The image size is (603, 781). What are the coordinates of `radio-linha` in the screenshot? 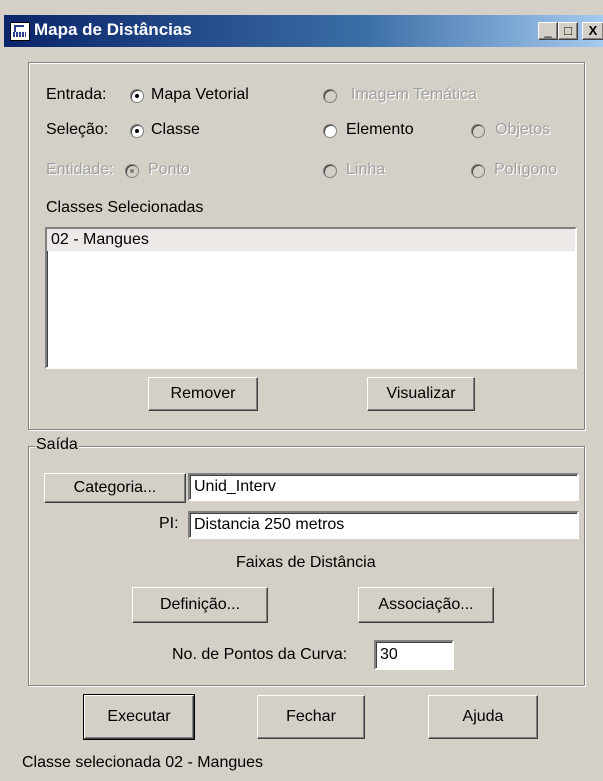 It's located at (330, 171).